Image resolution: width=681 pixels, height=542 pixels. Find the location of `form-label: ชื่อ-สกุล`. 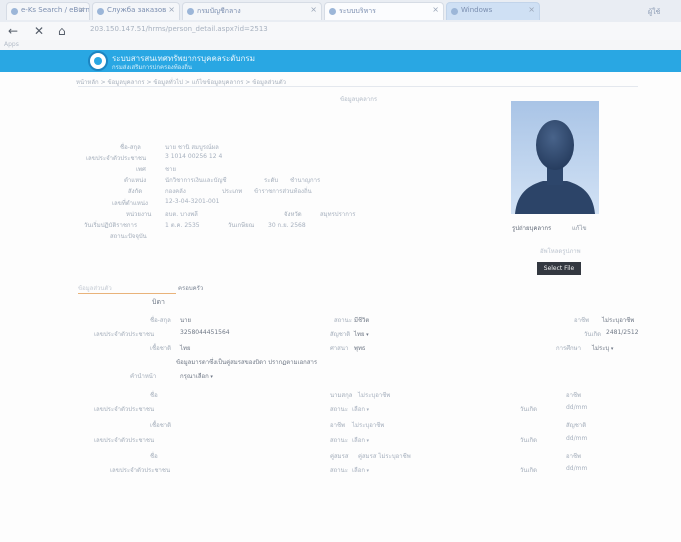

form-label: ชื่อ-สกุล is located at coordinates (160, 320).